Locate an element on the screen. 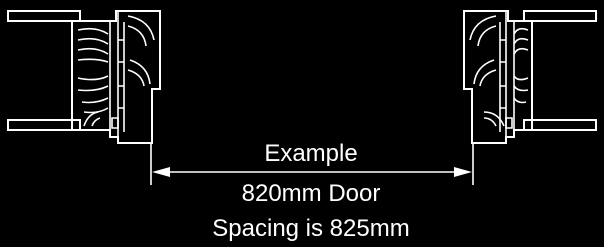 This screenshot has height=247, width=604. left-grain-lower is located at coordinates (93, 94).